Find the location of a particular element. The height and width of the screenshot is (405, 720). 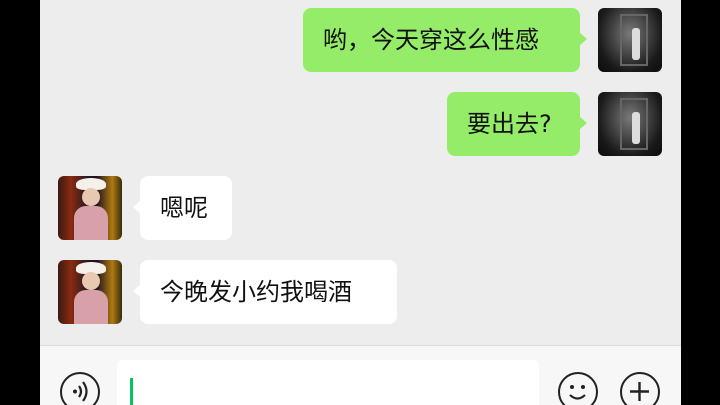

incoming-message-bubble: 今晚发小约我喝酒 is located at coordinates (265, 292).